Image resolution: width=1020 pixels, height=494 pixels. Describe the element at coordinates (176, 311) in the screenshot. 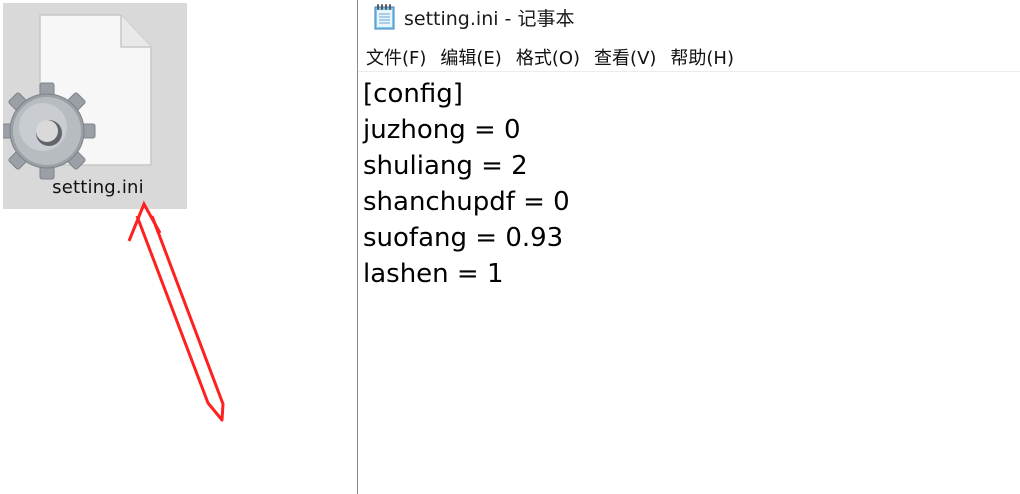

I see `red-arrow-annotation` at that location.